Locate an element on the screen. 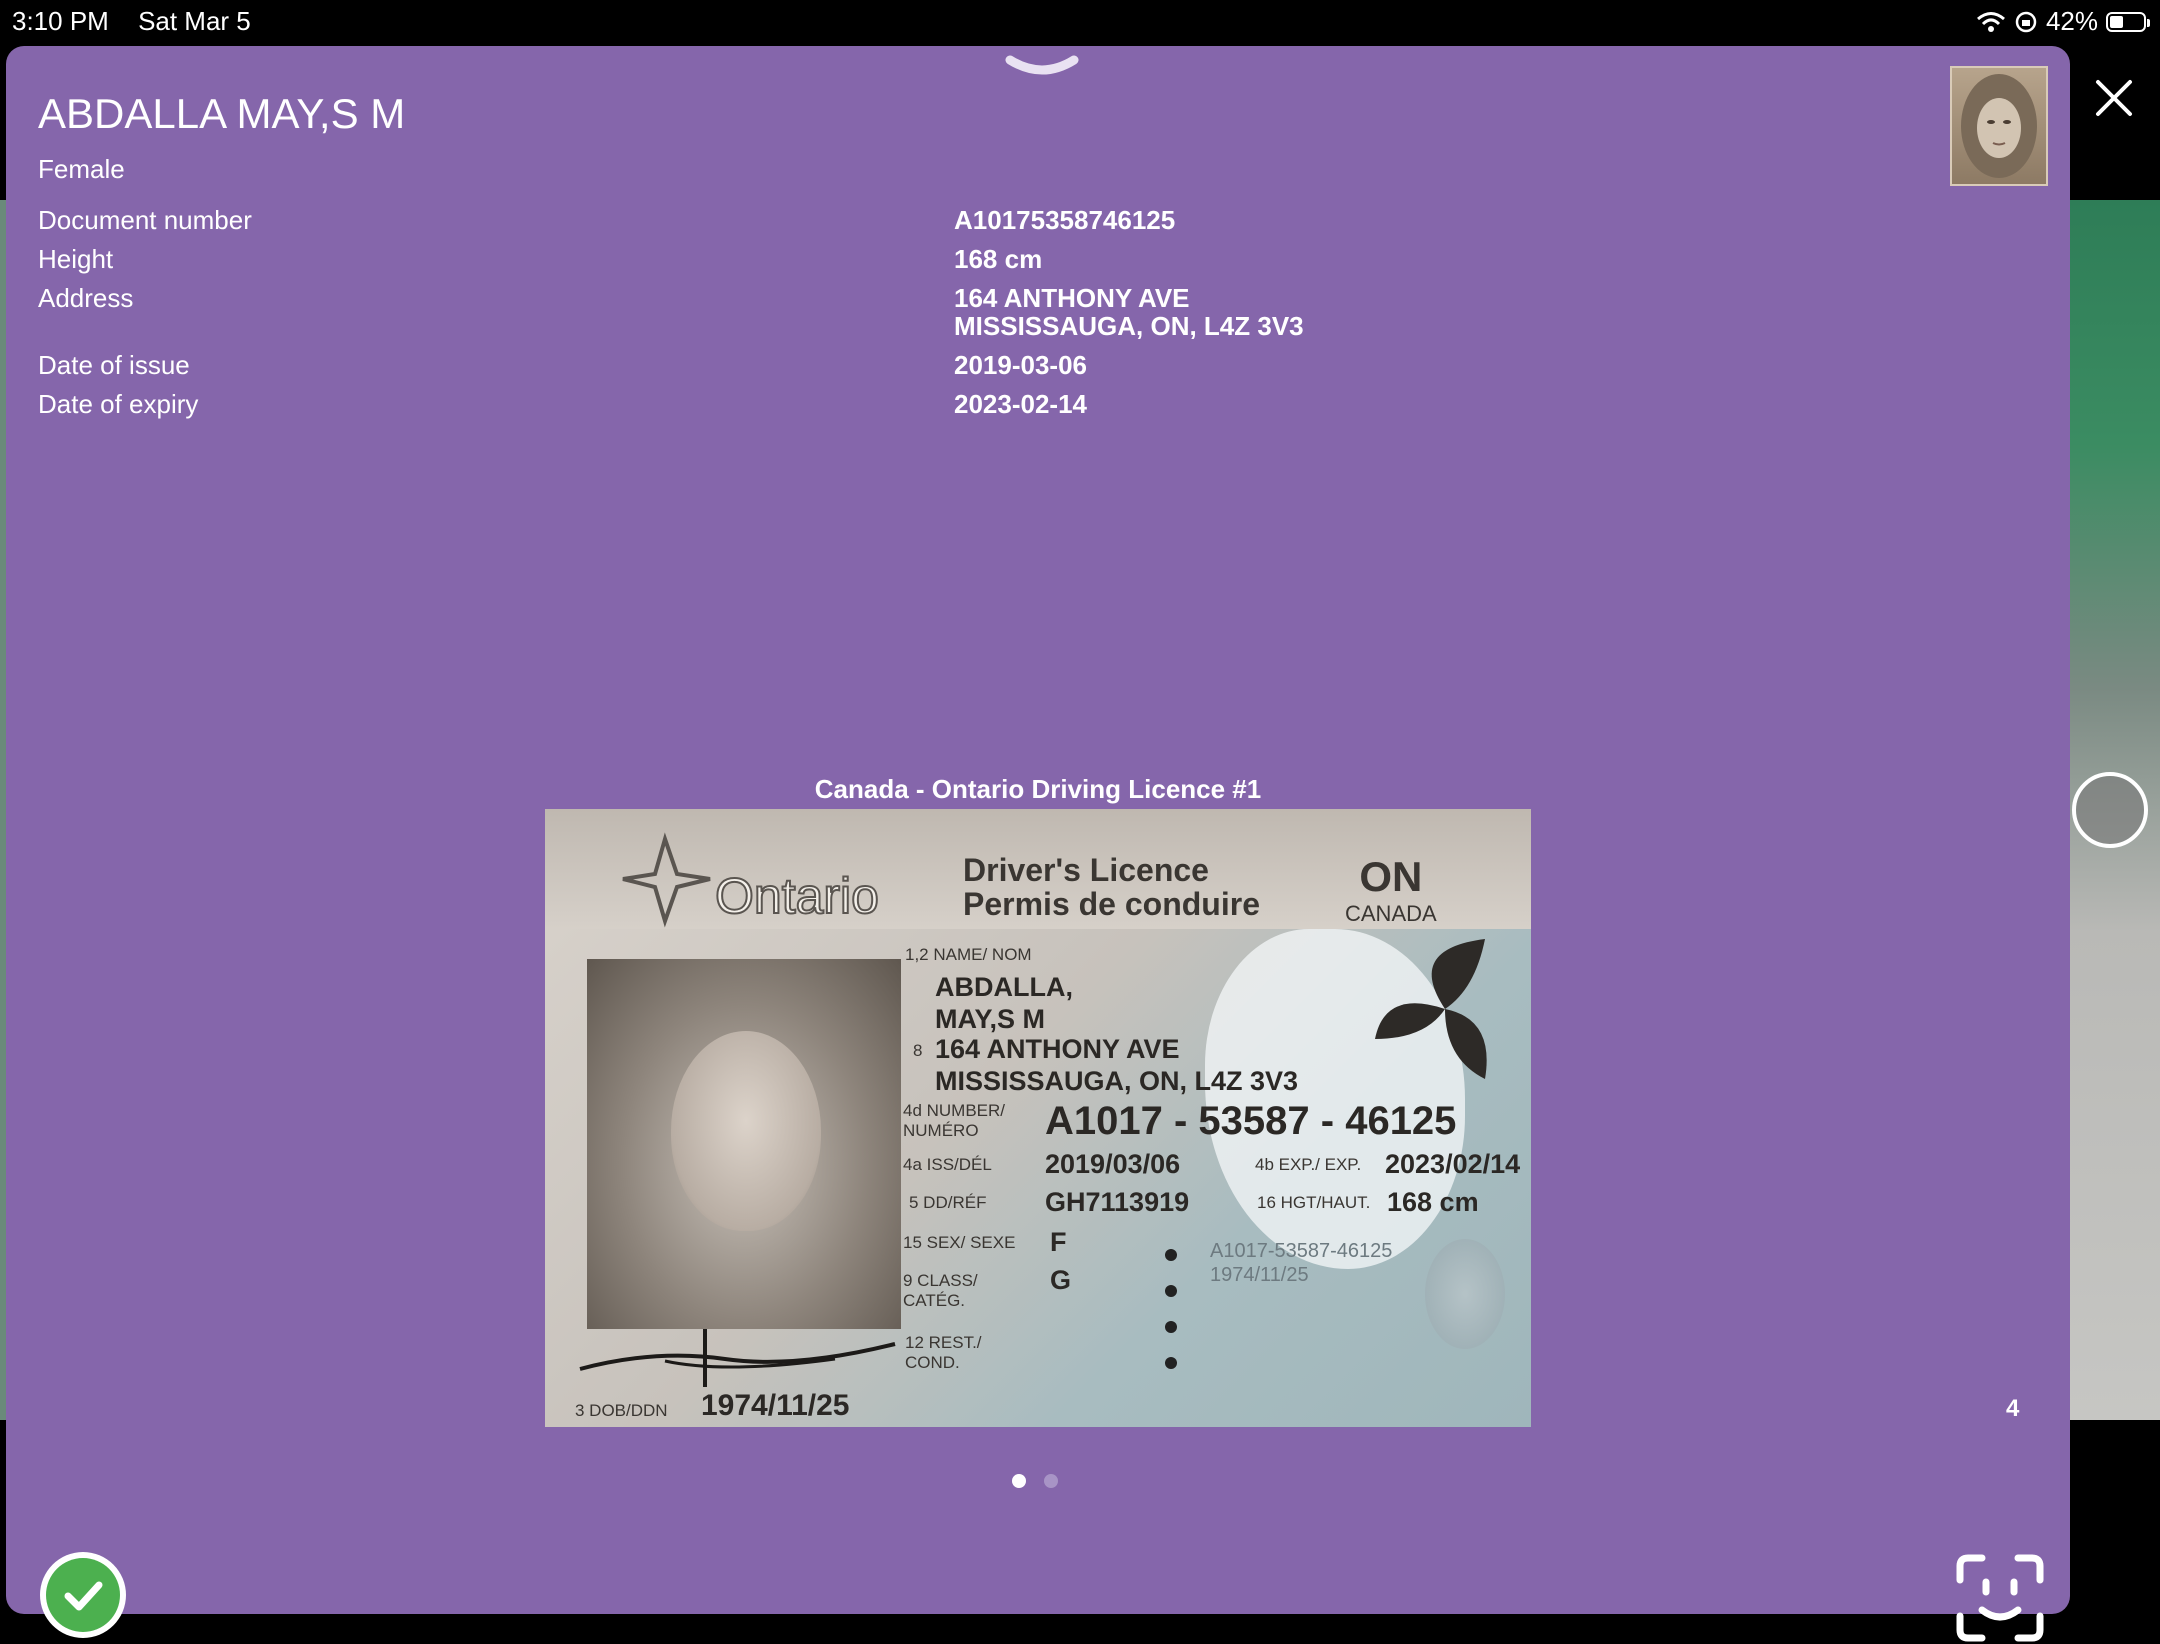 This screenshot has height=1644, width=2160. card-photo-face is located at coordinates (746, 1131).